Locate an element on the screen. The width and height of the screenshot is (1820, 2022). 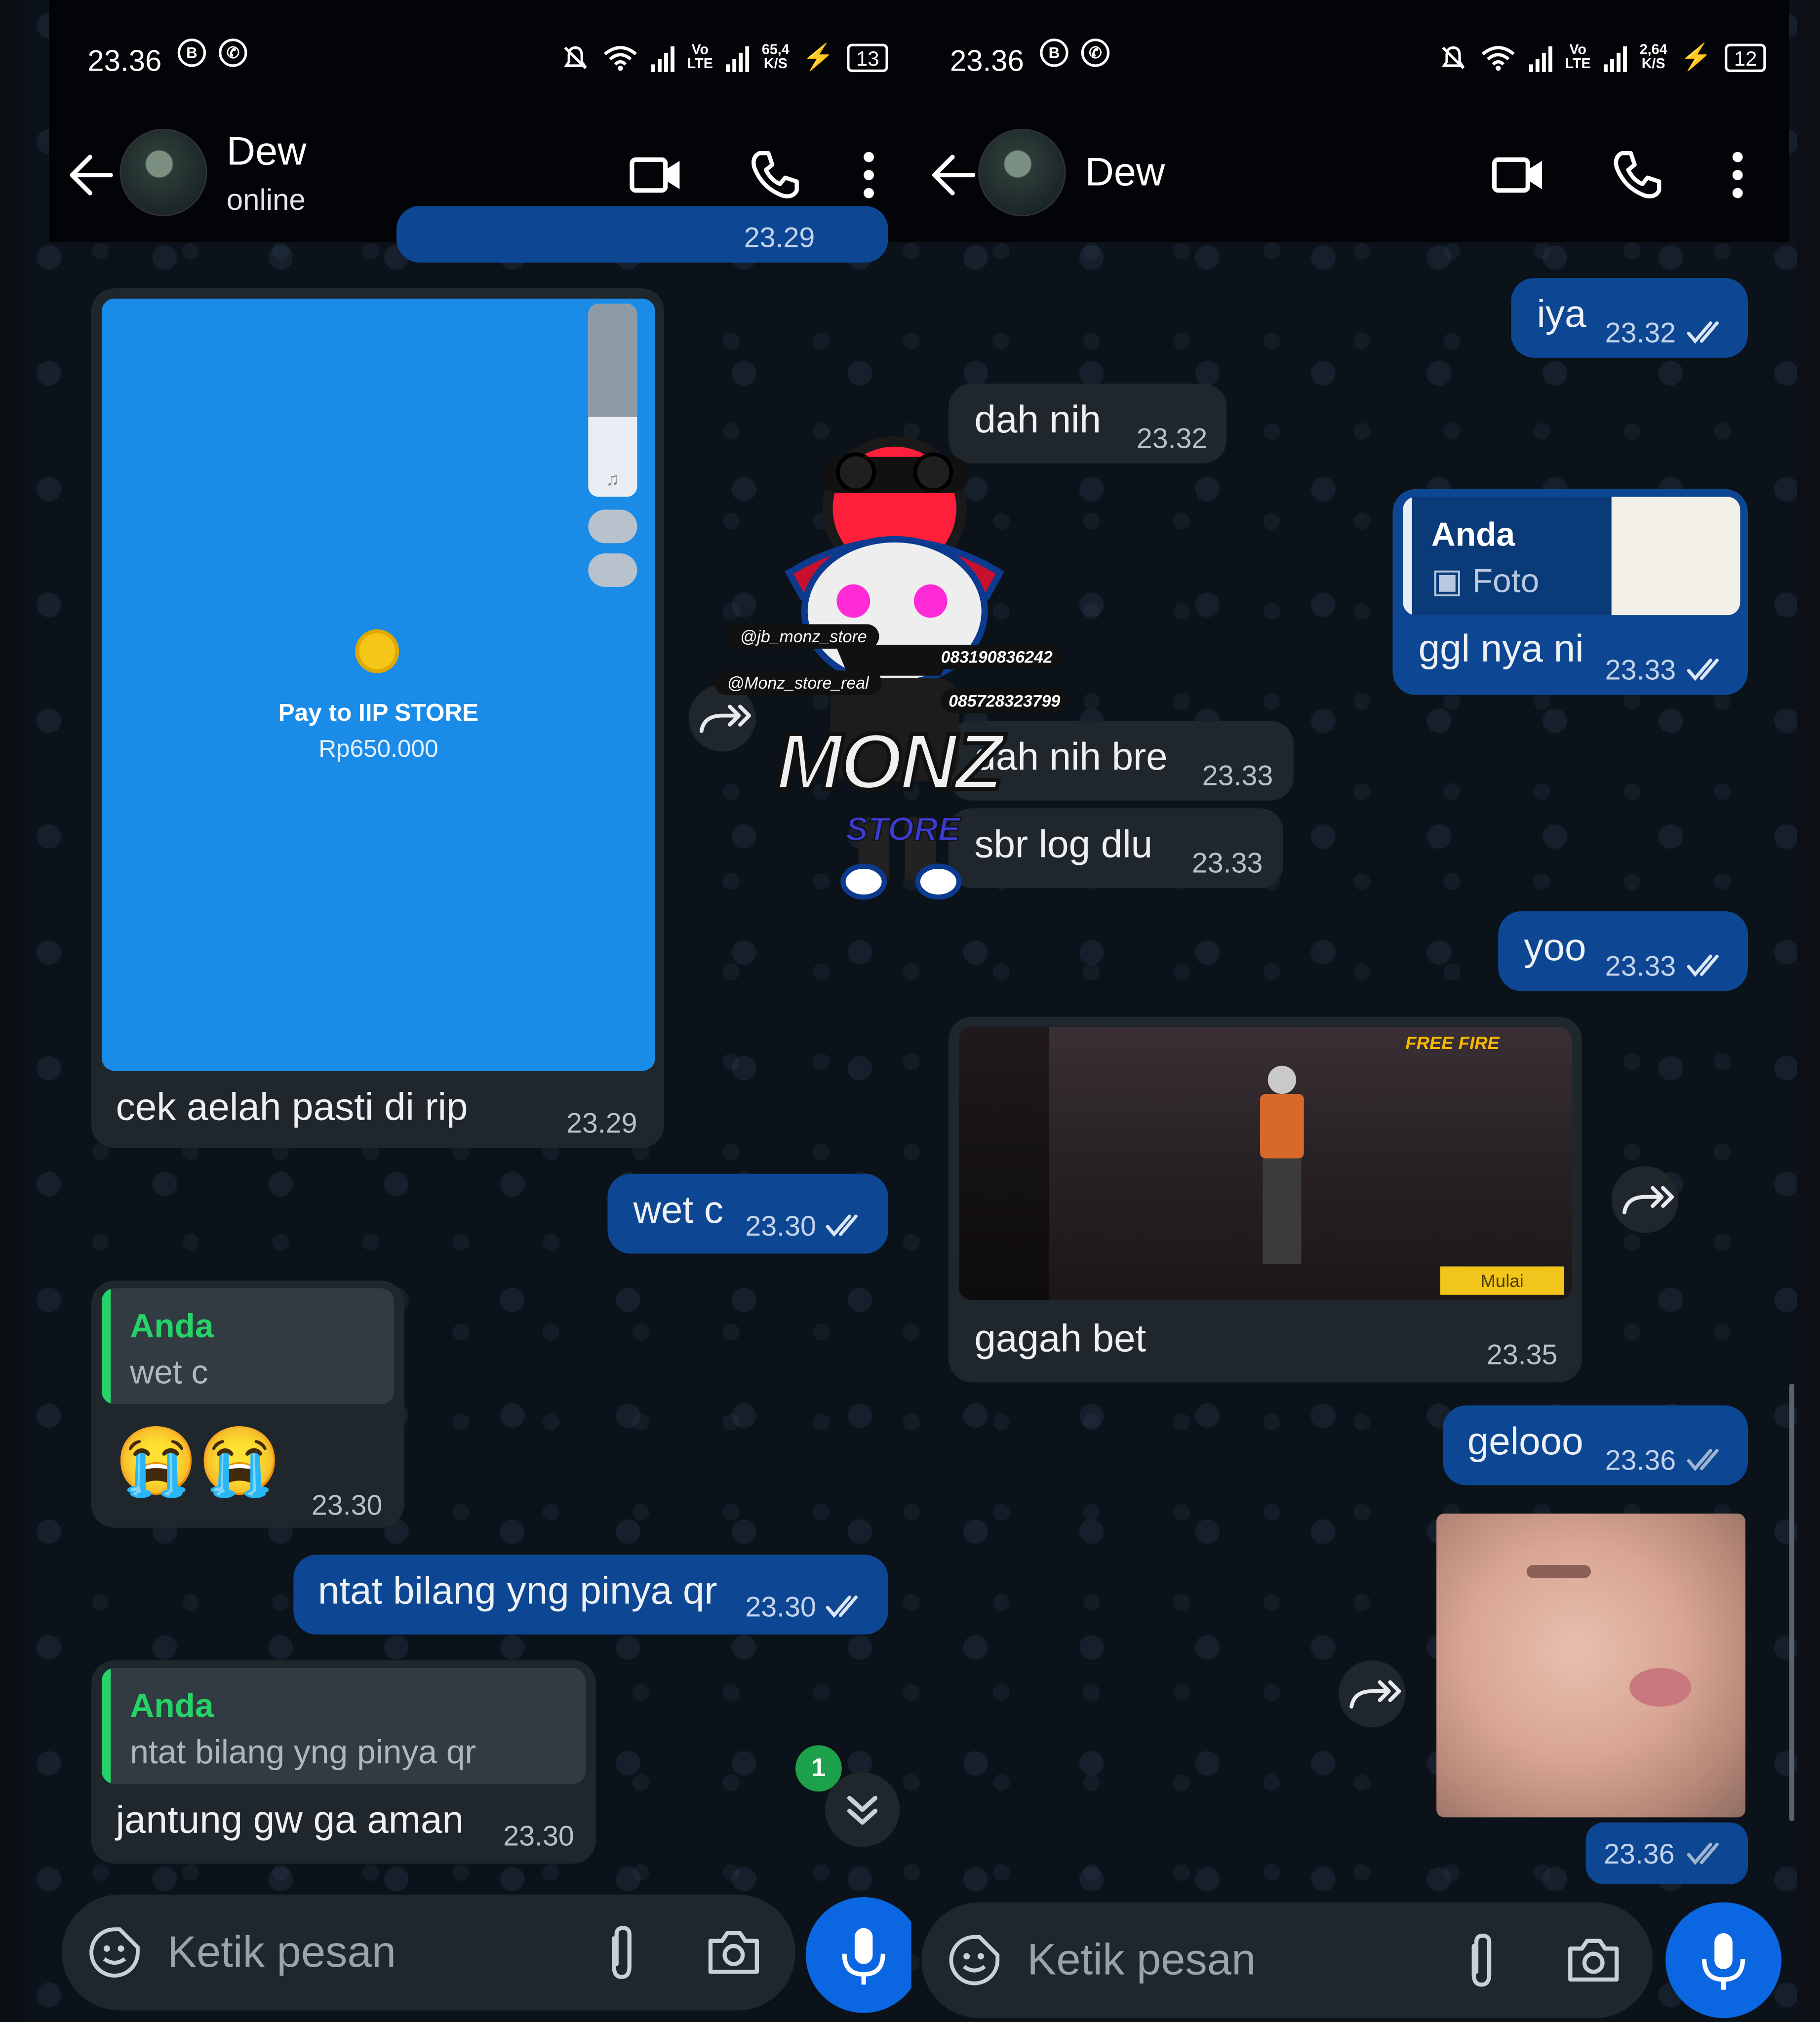
b-app-icon: B is located at coordinates (1054, 53).